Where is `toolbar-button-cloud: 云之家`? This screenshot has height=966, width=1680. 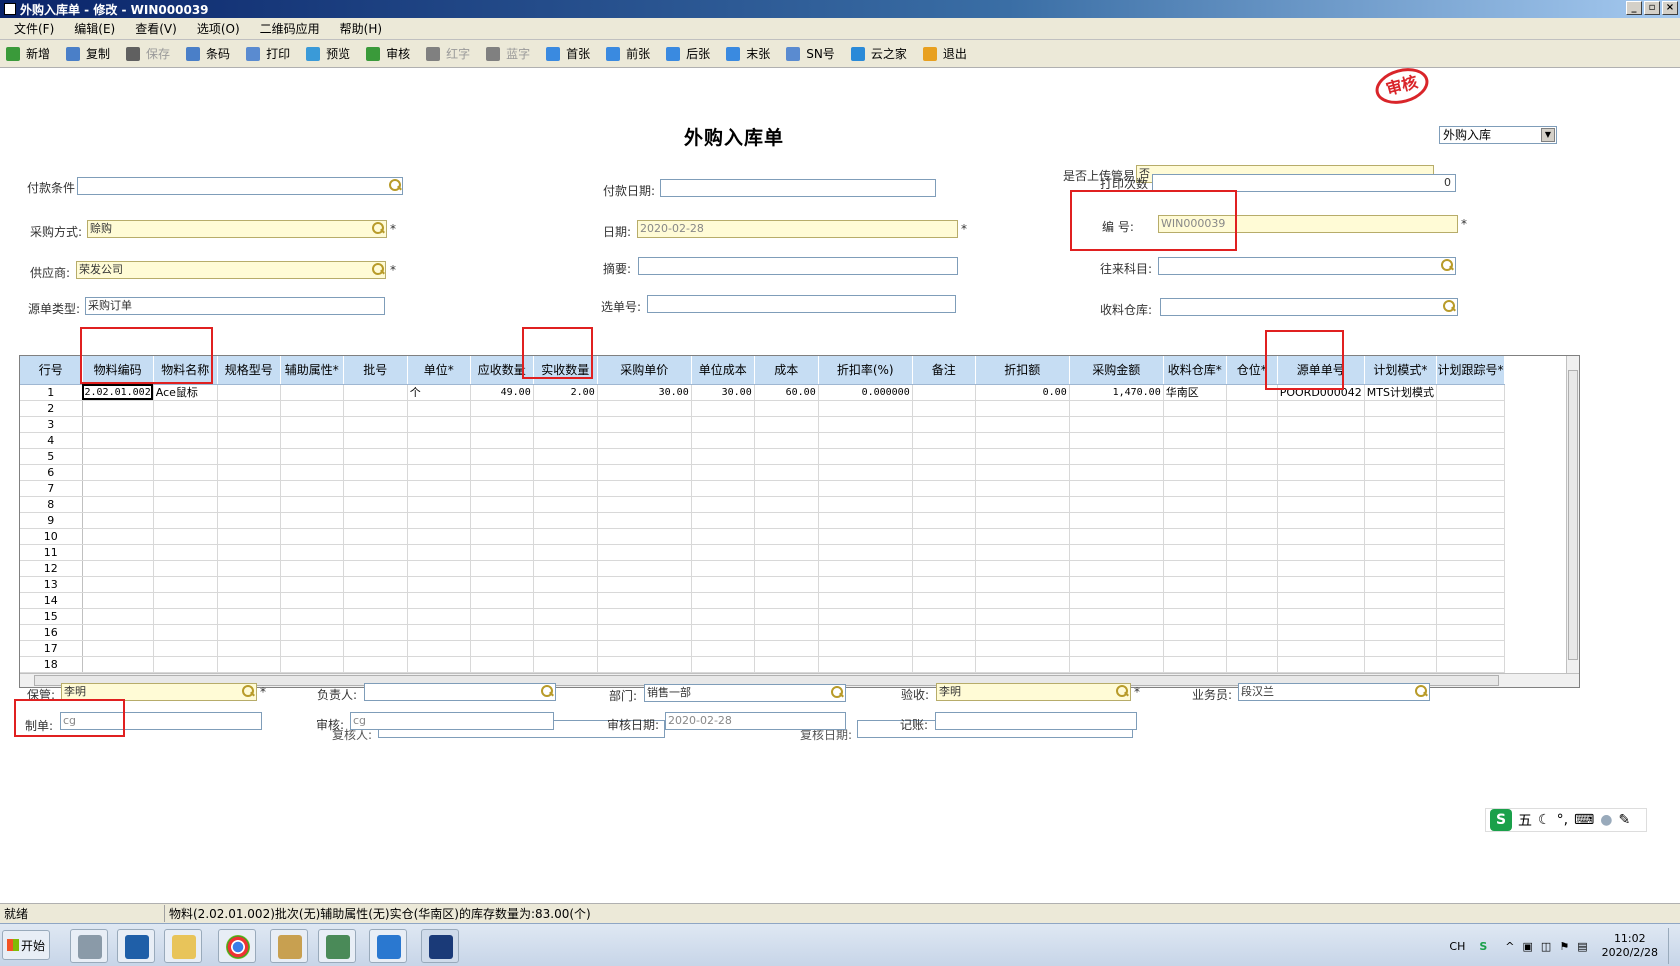
toolbar-button-cloud: 云之家 is located at coordinates (878, 53).